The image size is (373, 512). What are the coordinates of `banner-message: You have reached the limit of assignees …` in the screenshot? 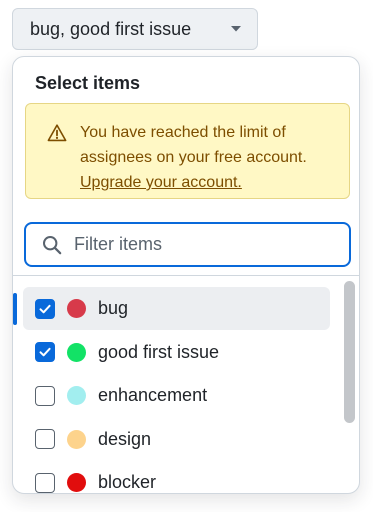 It's located at (193, 145).